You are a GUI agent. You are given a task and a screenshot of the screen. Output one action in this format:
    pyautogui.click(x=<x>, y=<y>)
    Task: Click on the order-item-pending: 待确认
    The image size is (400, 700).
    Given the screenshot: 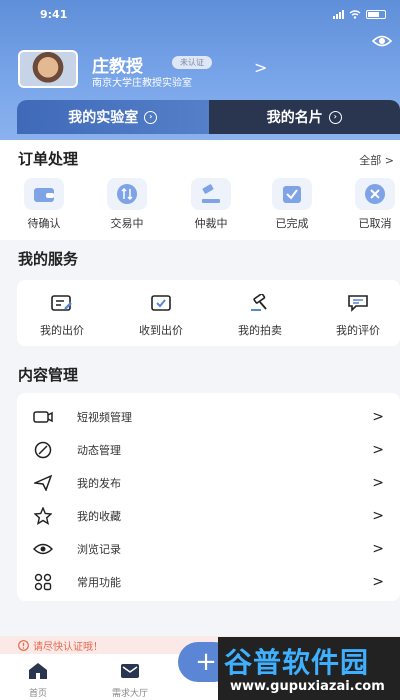 What is the action you would take?
    pyautogui.click(x=44, y=204)
    